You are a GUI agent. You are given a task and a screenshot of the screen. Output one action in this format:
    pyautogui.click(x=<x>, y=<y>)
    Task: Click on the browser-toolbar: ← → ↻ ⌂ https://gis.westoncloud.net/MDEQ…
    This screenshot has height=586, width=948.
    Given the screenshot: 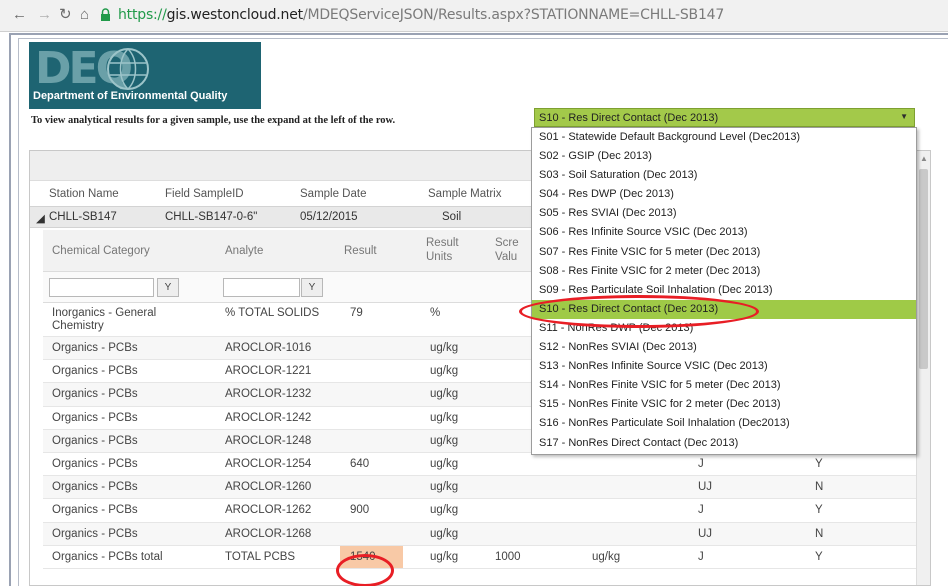 What is the action you would take?
    pyautogui.click(x=474, y=16)
    